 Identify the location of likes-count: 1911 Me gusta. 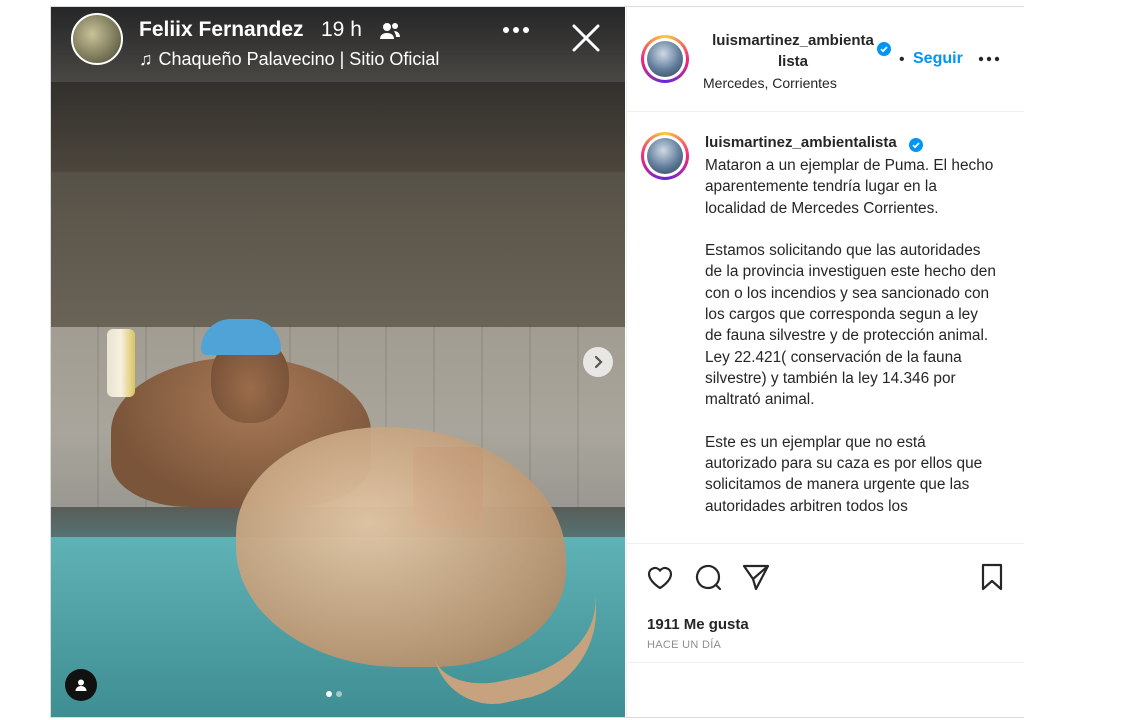
(698, 624).